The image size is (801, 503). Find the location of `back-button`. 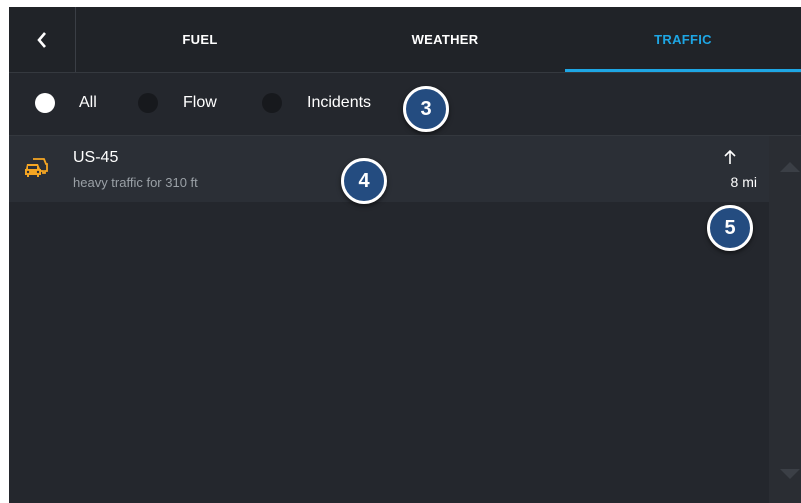

back-button is located at coordinates (42, 39).